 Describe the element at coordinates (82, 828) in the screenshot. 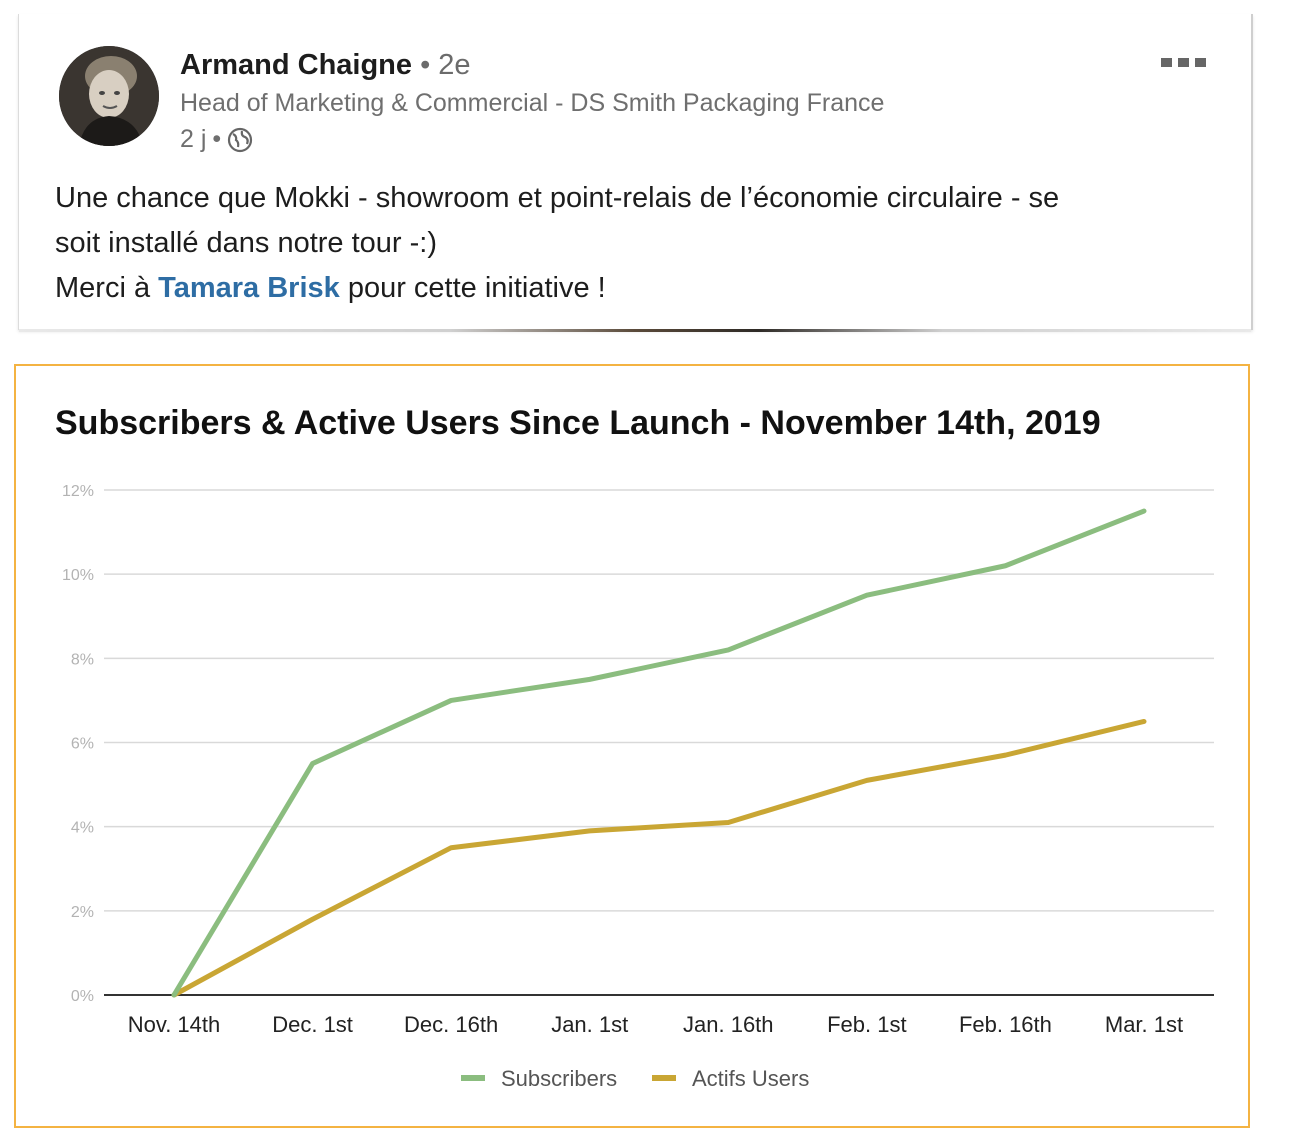

I see `y-tick-label: 4%` at that location.